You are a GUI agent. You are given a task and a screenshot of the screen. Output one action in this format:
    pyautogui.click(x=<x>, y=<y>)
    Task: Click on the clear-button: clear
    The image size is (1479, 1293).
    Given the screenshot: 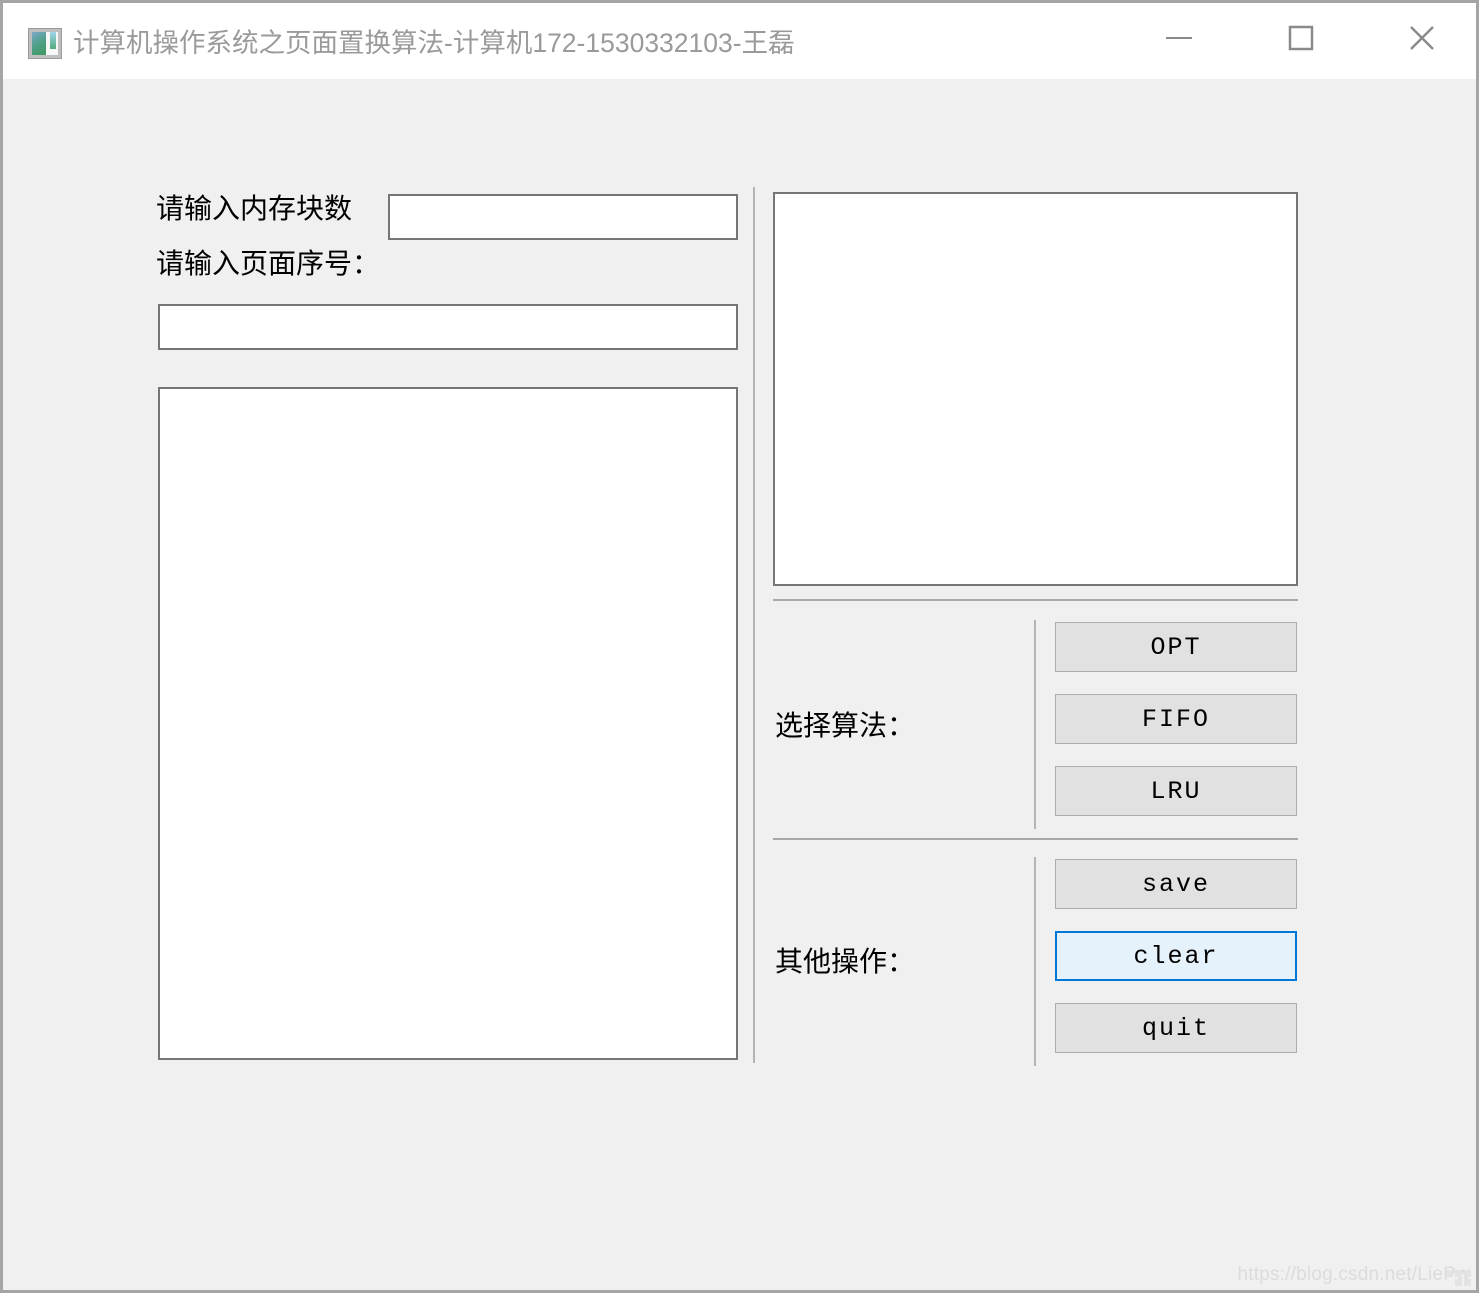 What is the action you would take?
    pyautogui.click(x=1176, y=956)
    